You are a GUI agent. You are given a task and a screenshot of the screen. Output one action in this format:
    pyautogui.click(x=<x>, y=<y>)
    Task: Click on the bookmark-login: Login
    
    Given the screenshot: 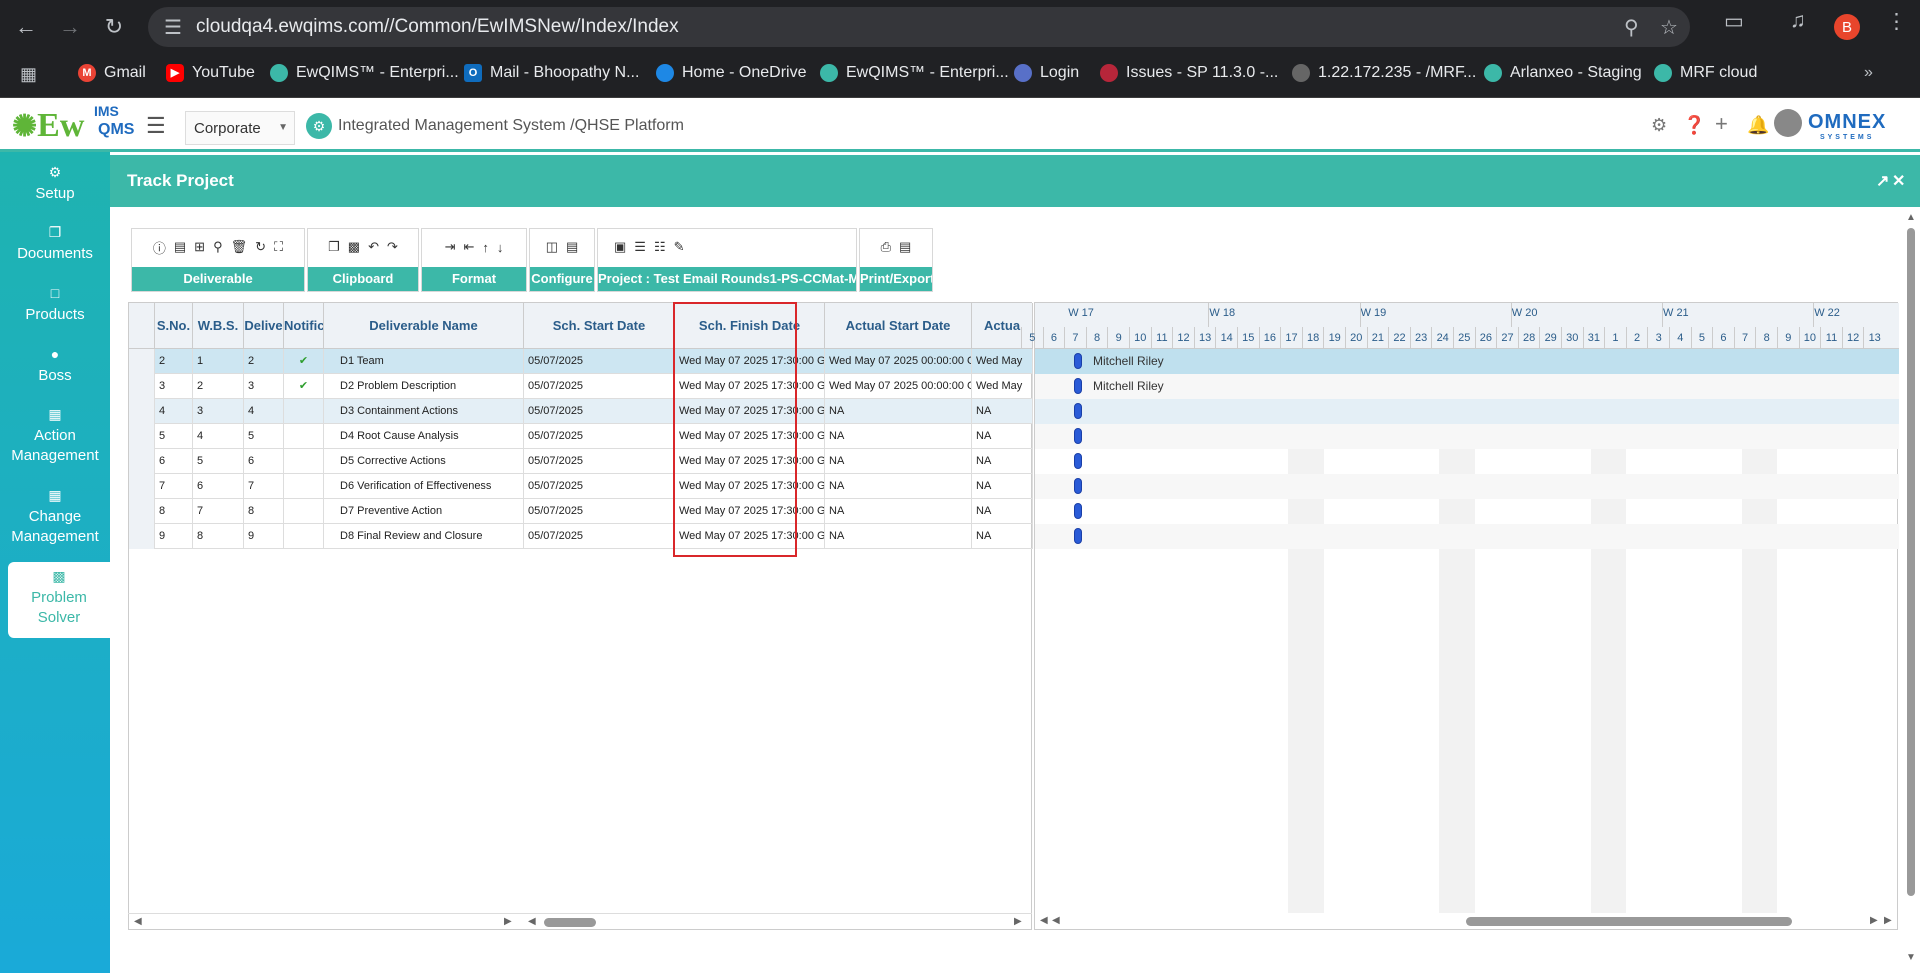 What is the action you would take?
    pyautogui.click(x=1046, y=73)
    